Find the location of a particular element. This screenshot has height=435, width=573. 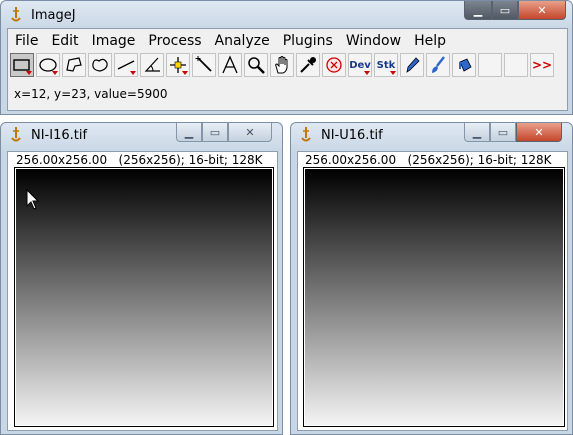

dev-label: Dev is located at coordinates (360, 65).